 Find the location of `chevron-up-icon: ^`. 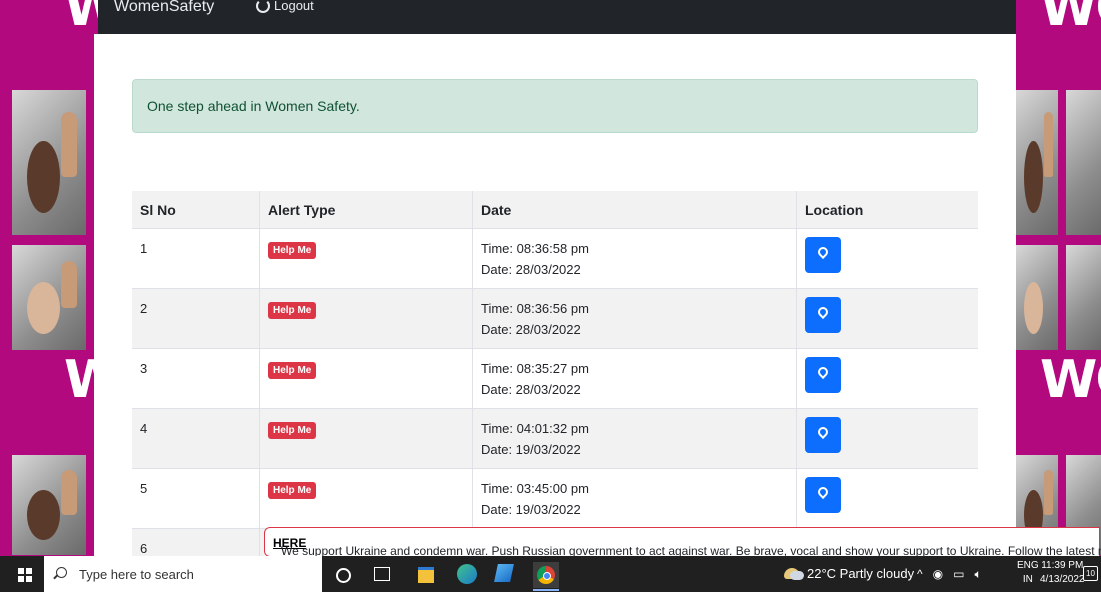

chevron-up-icon: ^ is located at coordinates (920, 574).